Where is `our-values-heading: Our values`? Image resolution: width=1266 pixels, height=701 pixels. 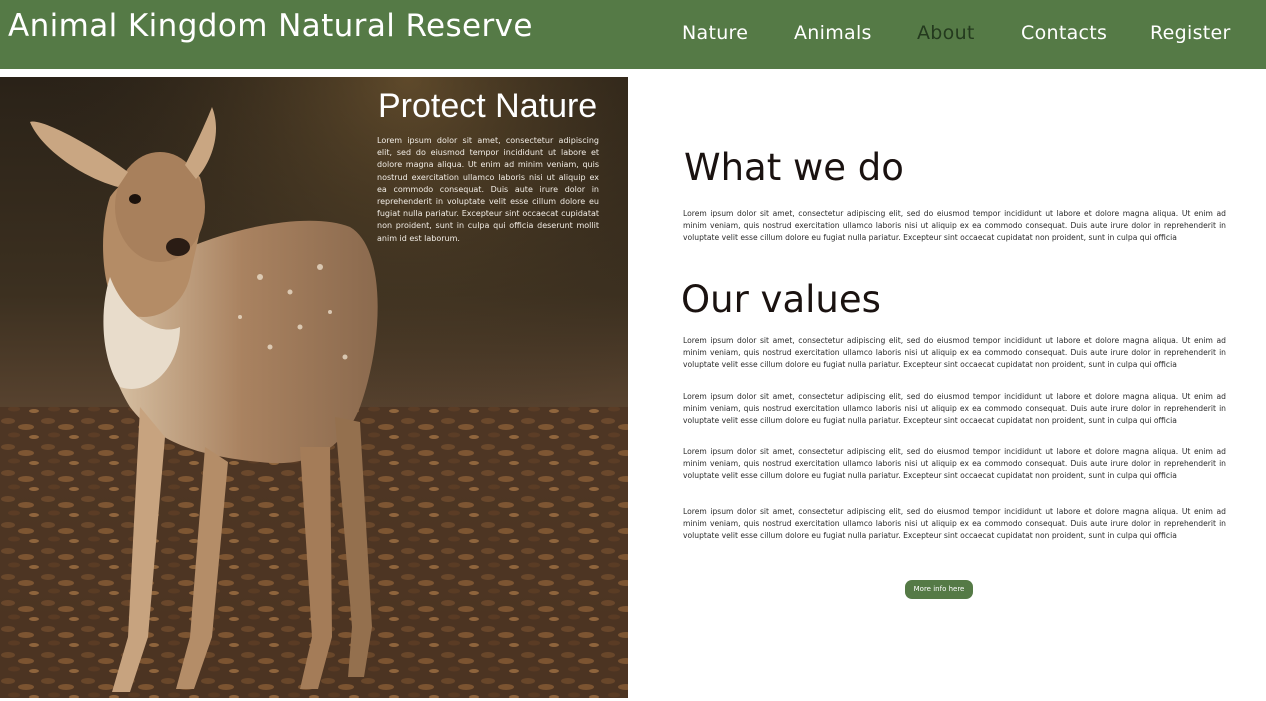 our-values-heading: Our values is located at coordinates (781, 299).